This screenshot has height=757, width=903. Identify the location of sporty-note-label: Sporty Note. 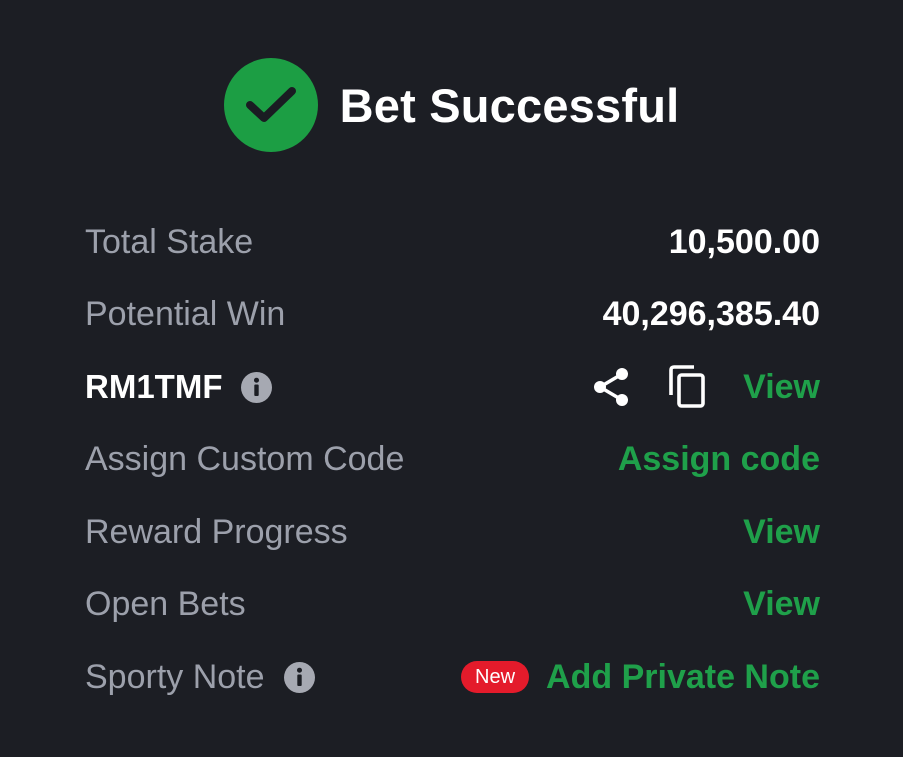
(175, 676).